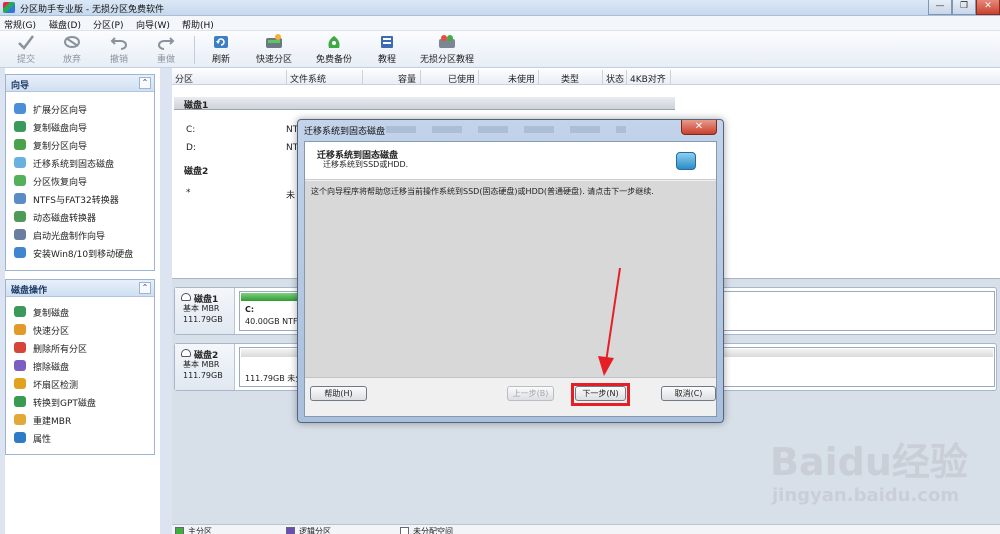  I want to click on dialog-cancel-button: 取消(C), so click(688, 393).